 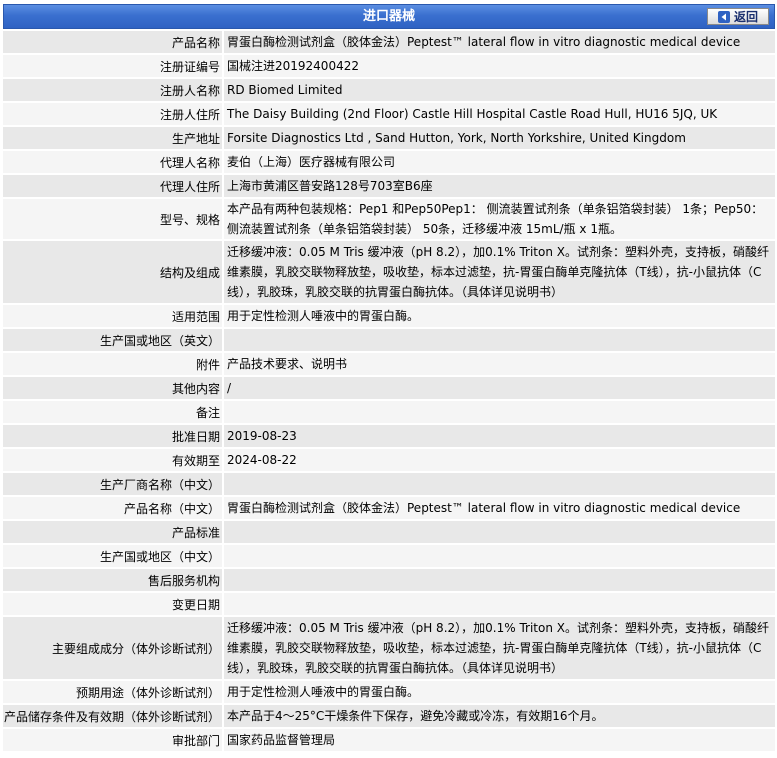 I want to click on field-label: 结构及组成, so click(x=113, y=272).